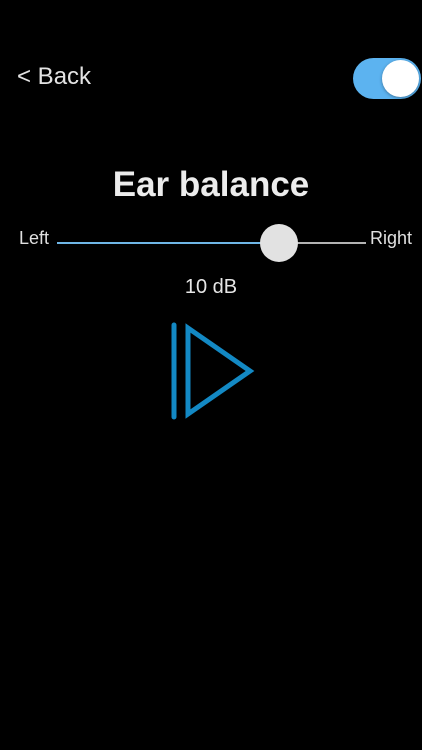 The height and width of the screenshot is (750, 422). I want to click on slider-left-label: Left, so click(34, 238).